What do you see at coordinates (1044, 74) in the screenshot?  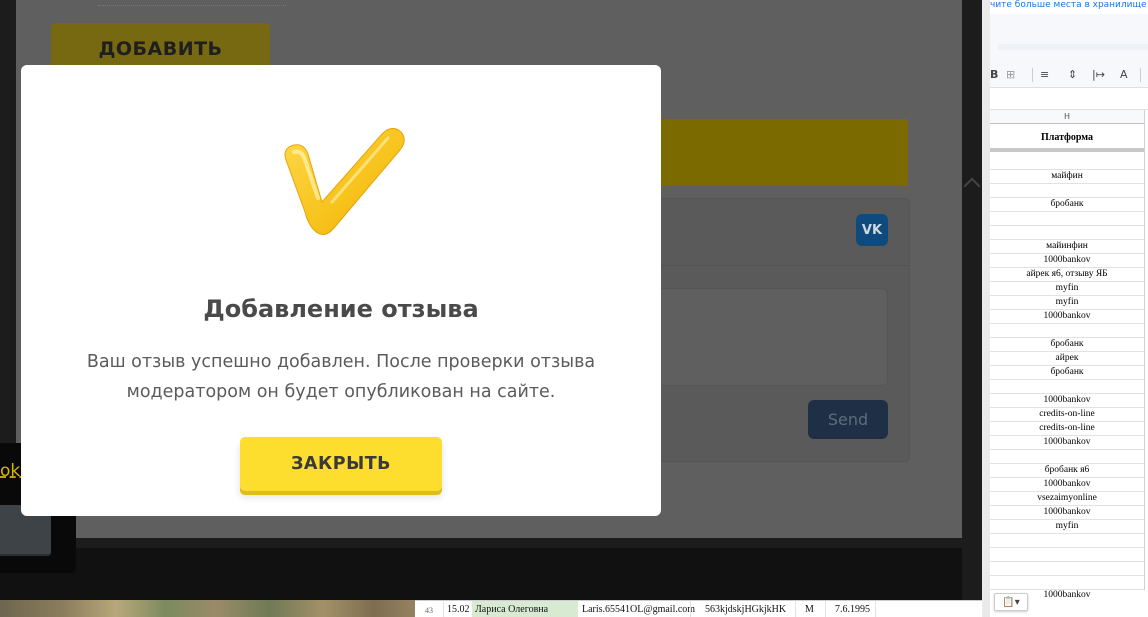 I see `align-icon: ≡` at bounding box center [1044, 74].